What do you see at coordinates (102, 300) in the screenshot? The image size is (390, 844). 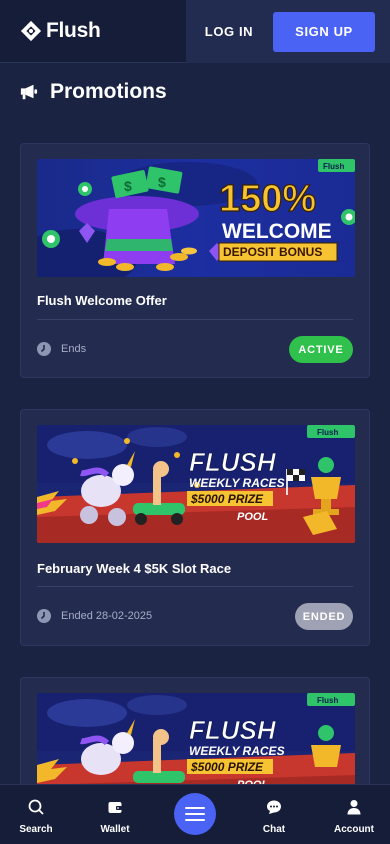 I see `promotion-title: Flush Welcome Offer` at bounding box center [102, 300].